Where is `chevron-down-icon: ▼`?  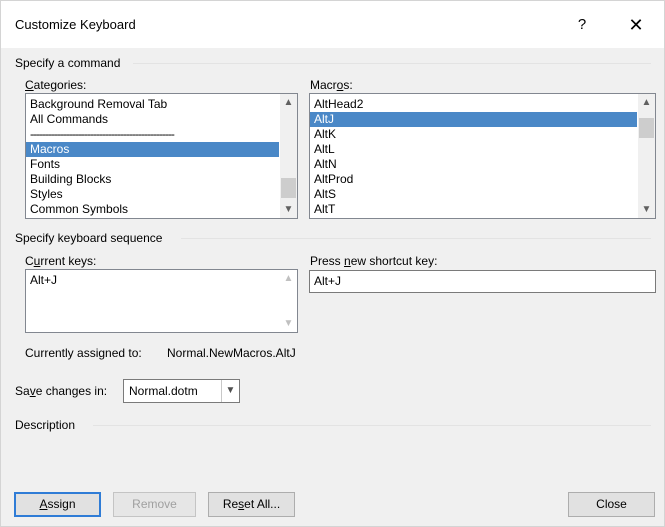
chevron-down-icon: ▼ is located at coordinates (230, 391).